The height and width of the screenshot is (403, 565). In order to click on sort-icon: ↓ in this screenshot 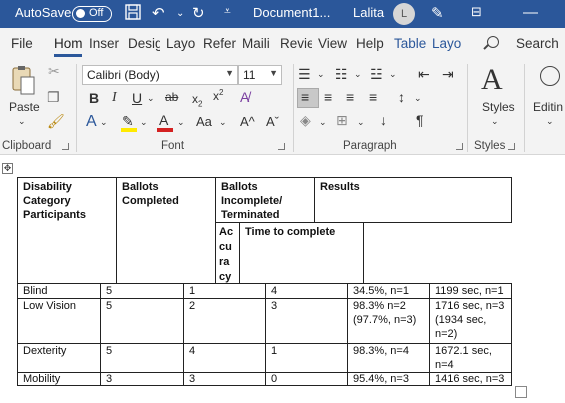, I will do `click(383, 120)`.